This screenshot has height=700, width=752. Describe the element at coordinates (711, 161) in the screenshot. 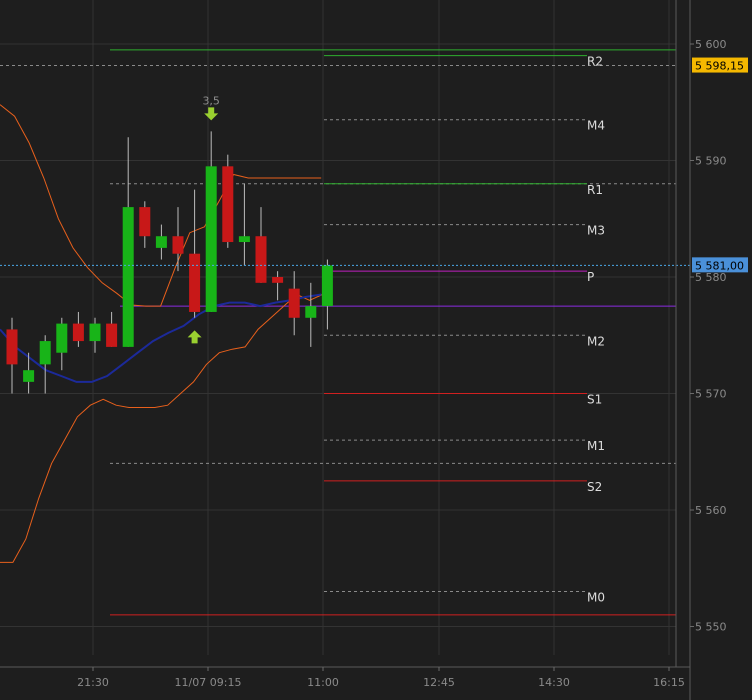

I see `price-tick-label: 5 590` at that location.